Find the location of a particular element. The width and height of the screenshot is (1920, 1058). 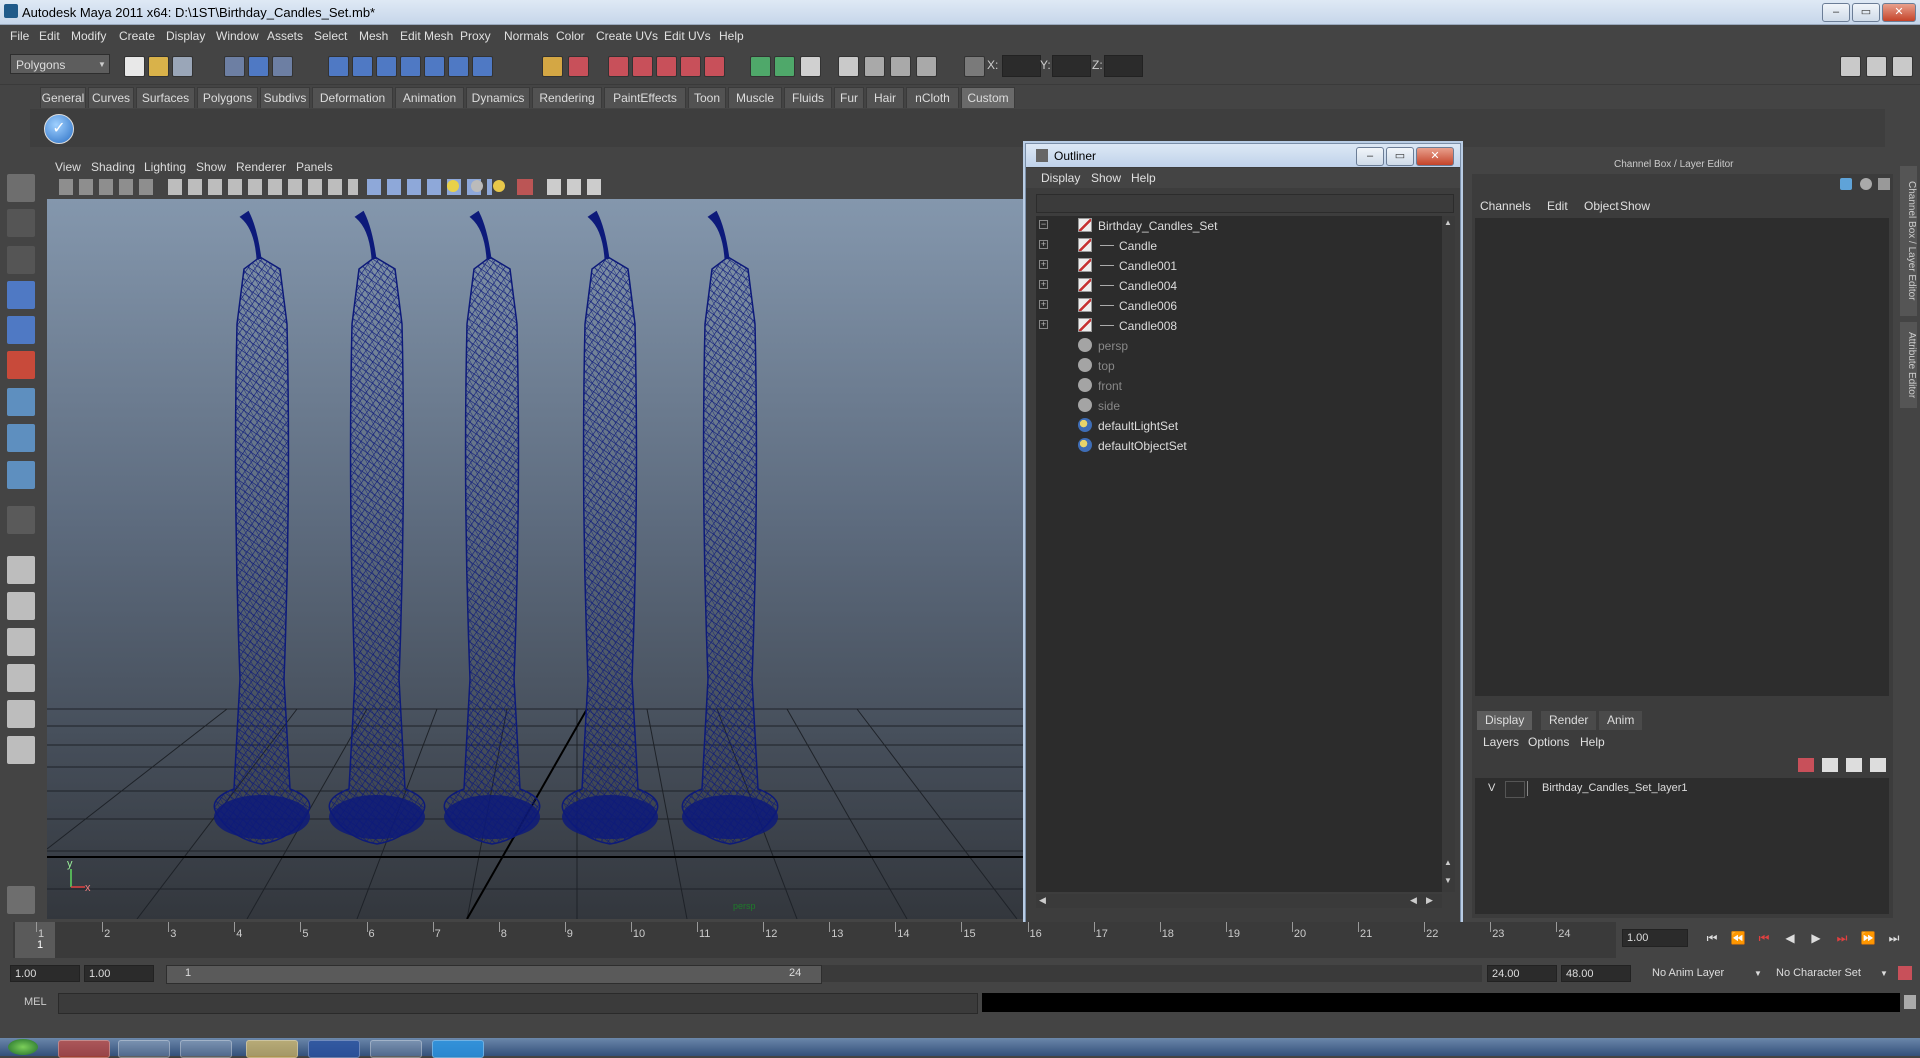

maximize-button: ▭ is located at coordinates (1866, 12).